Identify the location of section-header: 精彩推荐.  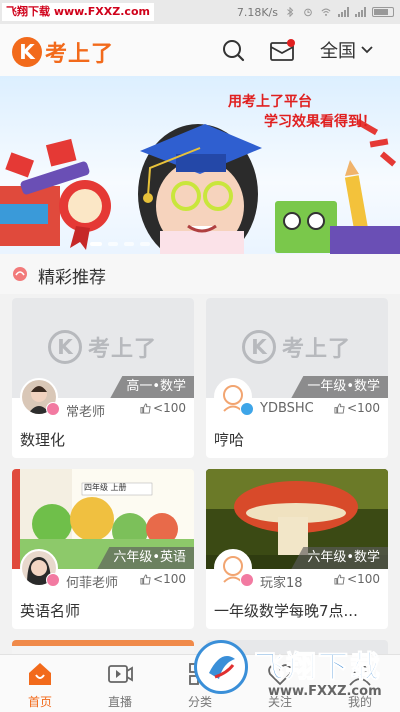
(200, 274).